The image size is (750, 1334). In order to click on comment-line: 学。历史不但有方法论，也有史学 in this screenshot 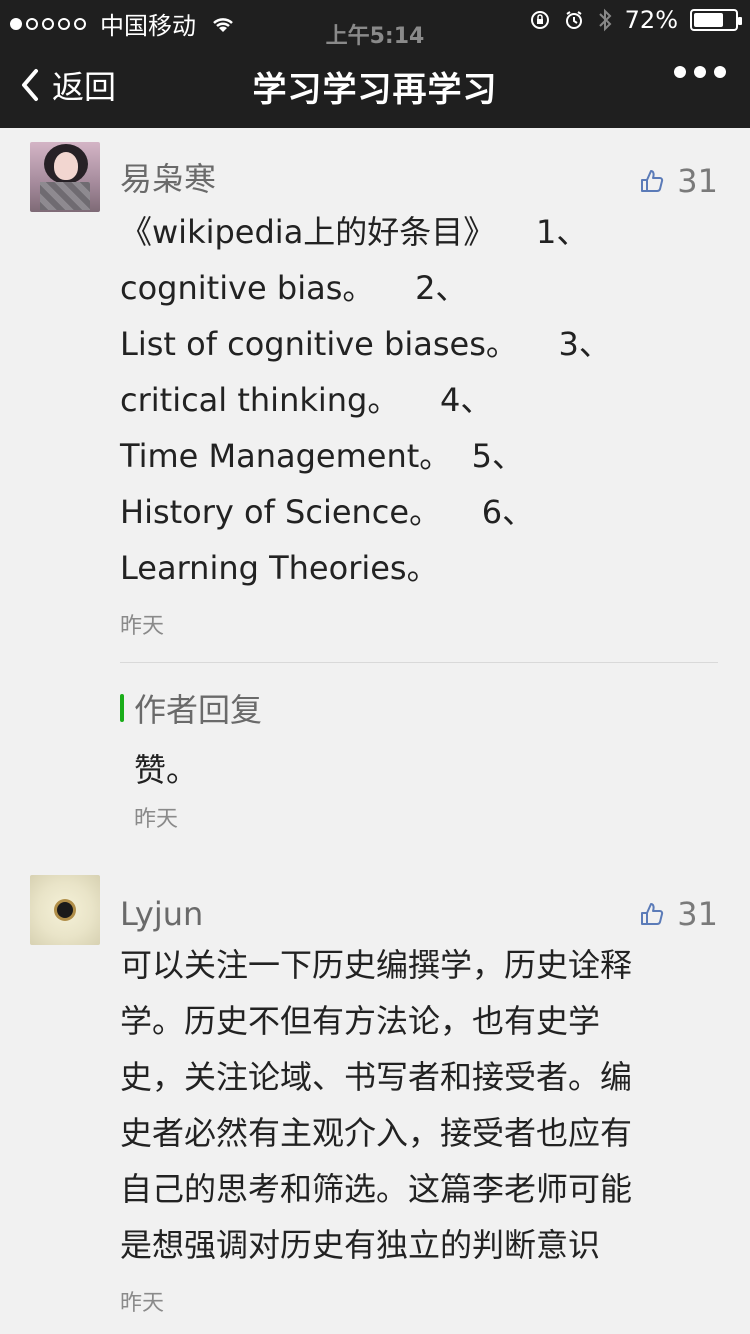, I will do `click(360, 1021)`.